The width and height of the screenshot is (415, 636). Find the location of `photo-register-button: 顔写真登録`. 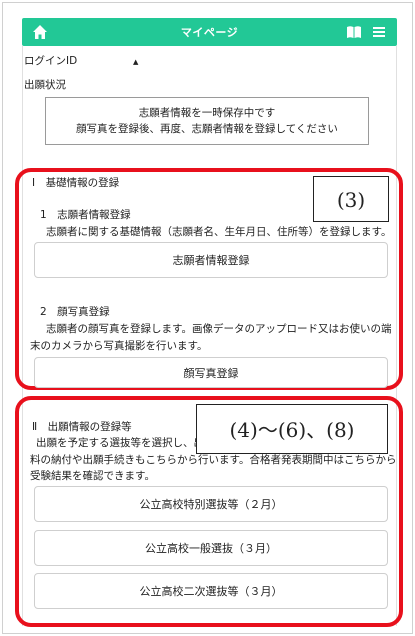

photo-register-button: 顔写真登録 is located at coordinates (211, 372).